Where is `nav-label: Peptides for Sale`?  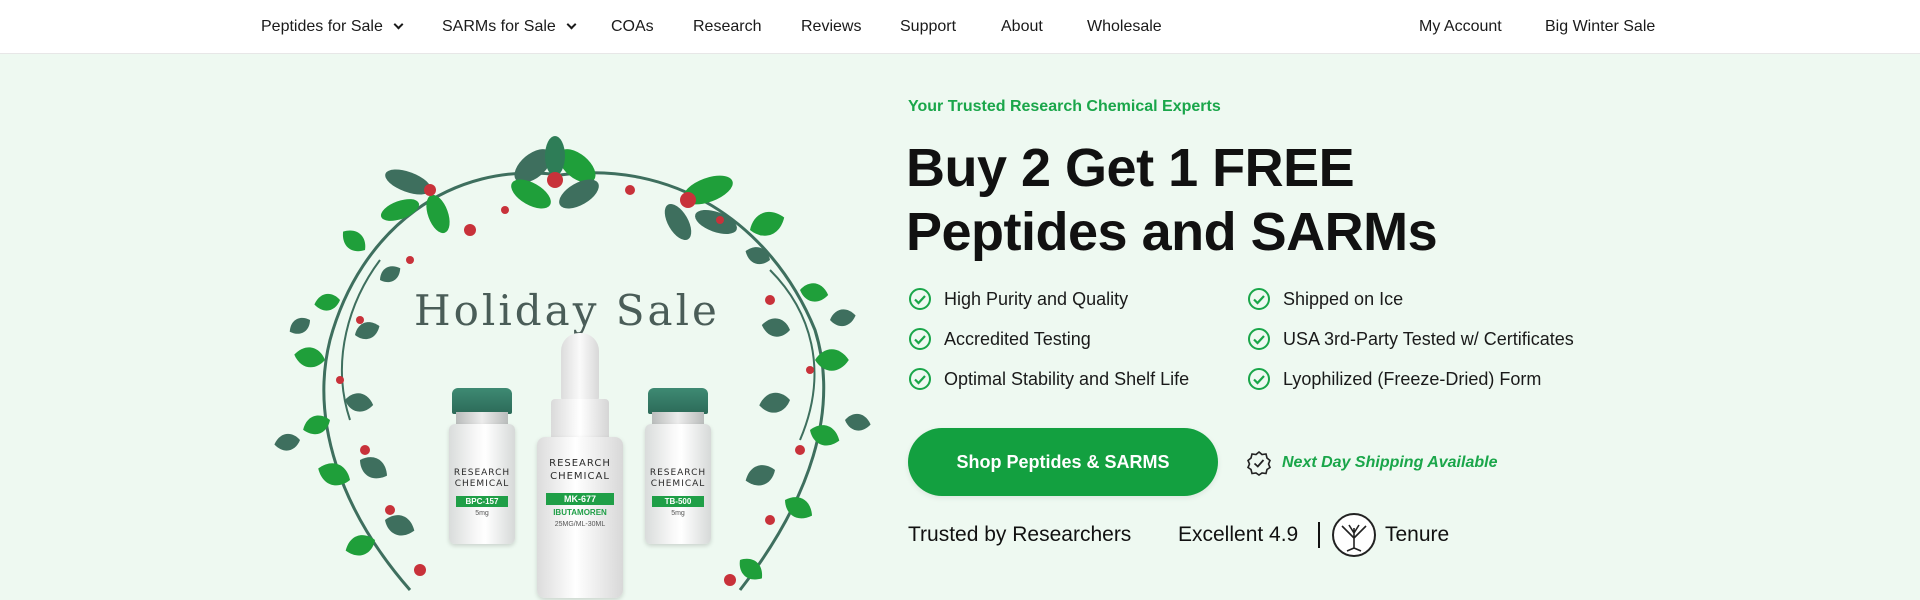
nav-label: Peptides for Sale is located at coordinates (322, 26).